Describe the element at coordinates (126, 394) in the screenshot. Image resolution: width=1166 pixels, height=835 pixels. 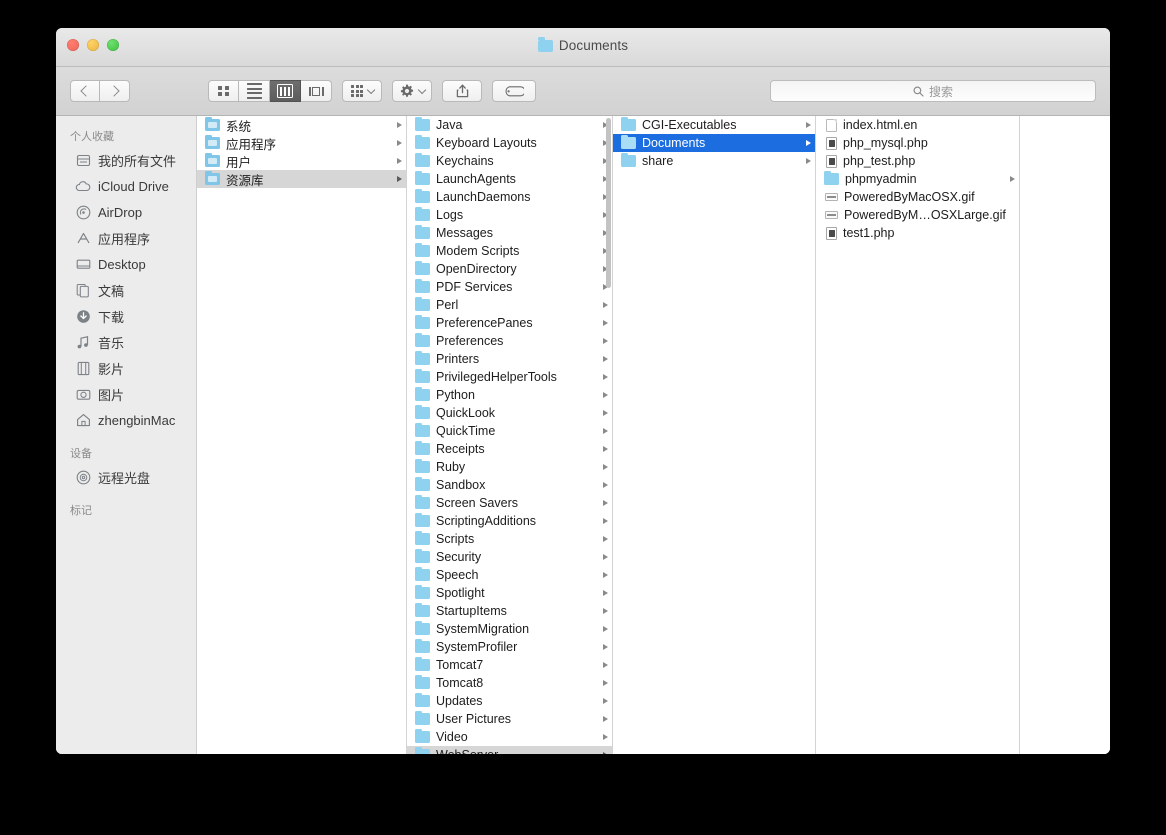
I see `sidebar-item-pictures: 图片` at that location.